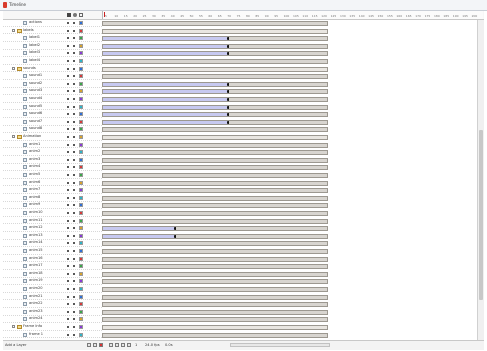  I want to click on layer-row: anim24, so click(52, 320).